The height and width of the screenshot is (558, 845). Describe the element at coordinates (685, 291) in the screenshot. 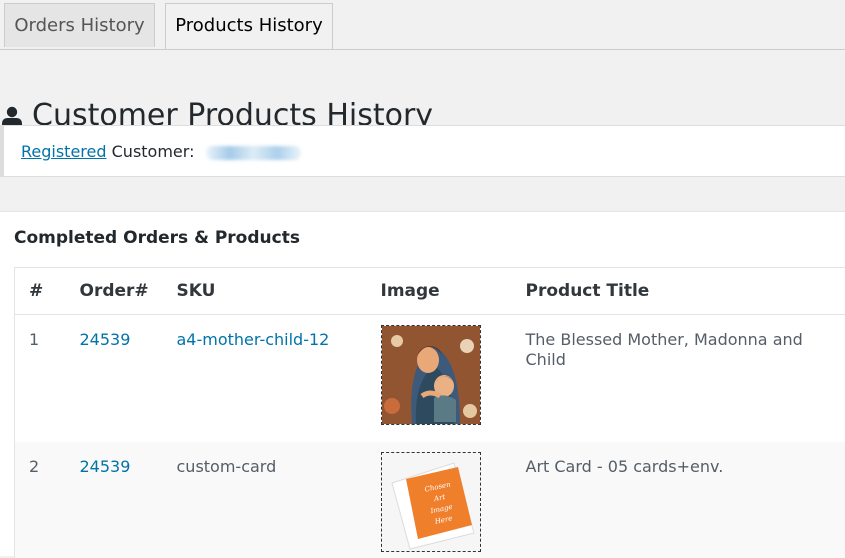

I see `column-header-product-title: Product Title` at that location.